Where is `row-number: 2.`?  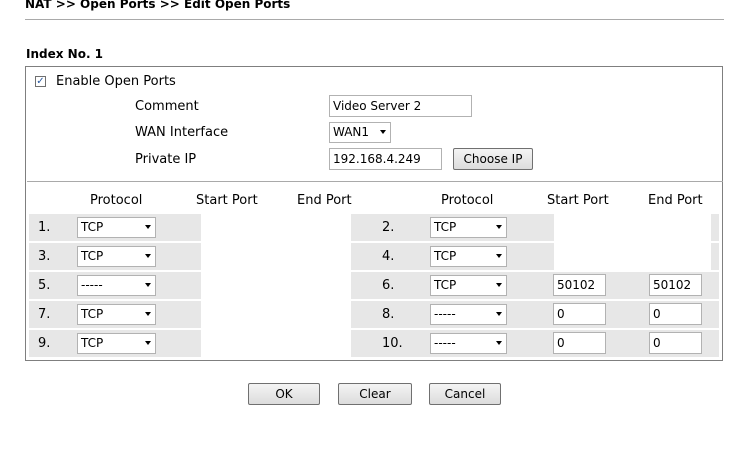
row-number: 2. is located at coordinates (388, 227).